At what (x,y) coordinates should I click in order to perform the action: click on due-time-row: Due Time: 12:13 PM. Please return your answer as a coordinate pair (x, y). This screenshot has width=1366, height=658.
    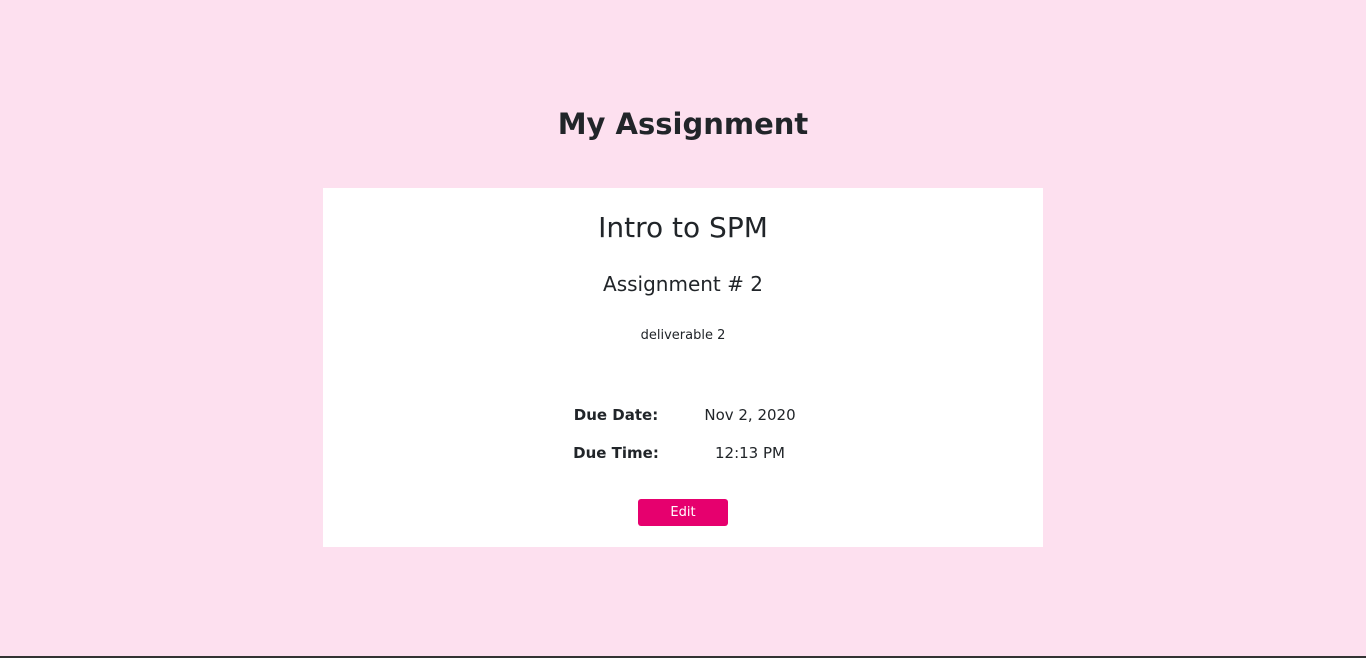
    Looking at the image, I should click on (683, 453).